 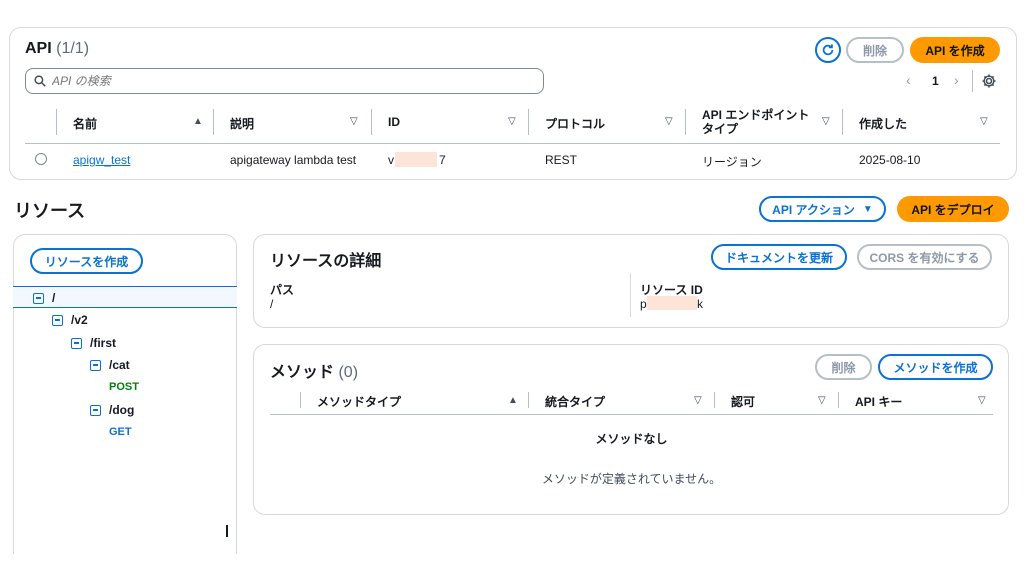 What do you see at coordinates (883, 123) in the screenshot?
I see `col-header-created: 作成した` at bounding box center [883, 123].